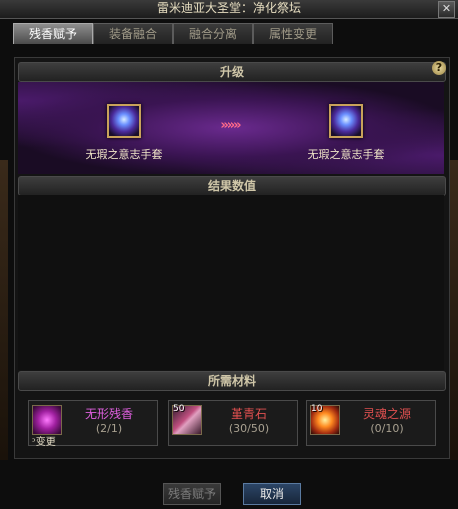 The width and height of the screenshot is (458, 509). Describe the element at coordinates (108, 414) in the screenshot. I see `material-name: 无形残香` at that location.